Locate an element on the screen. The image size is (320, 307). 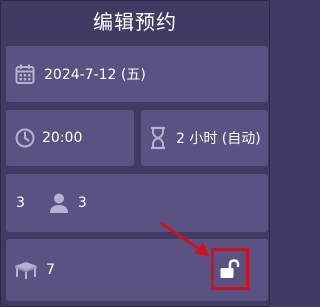
date-field: 2024-7-12 (五) is located at coordinates (137, 74).